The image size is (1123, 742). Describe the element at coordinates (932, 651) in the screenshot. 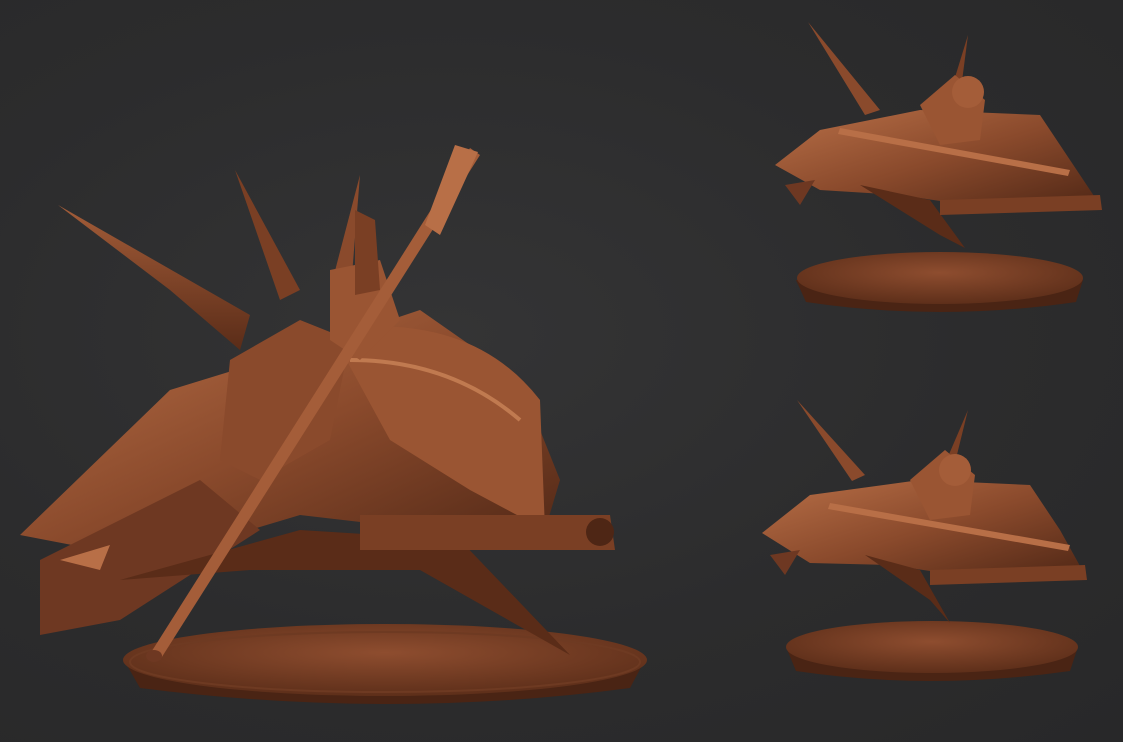

I see `display-base-bottom-right` at that location.